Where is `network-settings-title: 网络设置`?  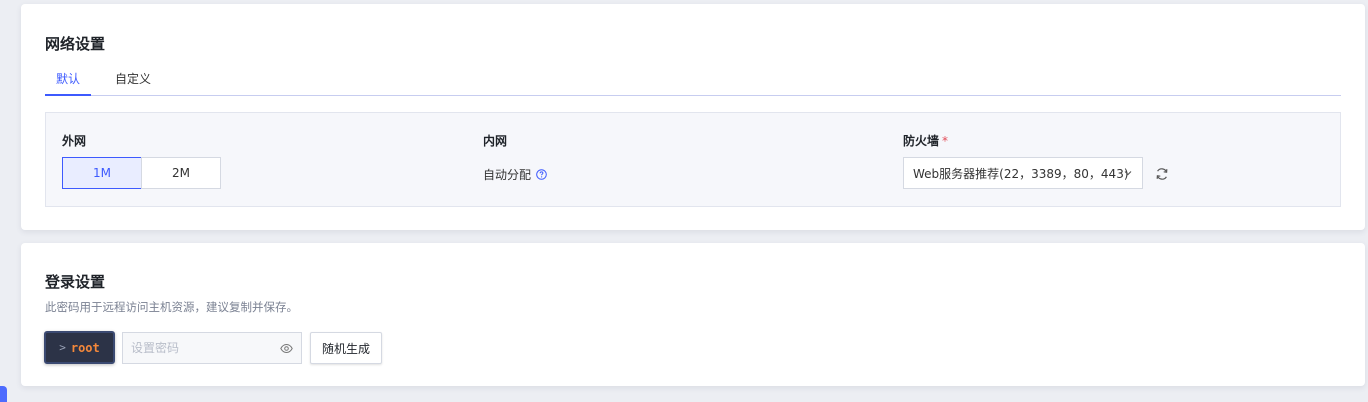 network-settings-title: 网络设置 is located at coordinates (75, 44).